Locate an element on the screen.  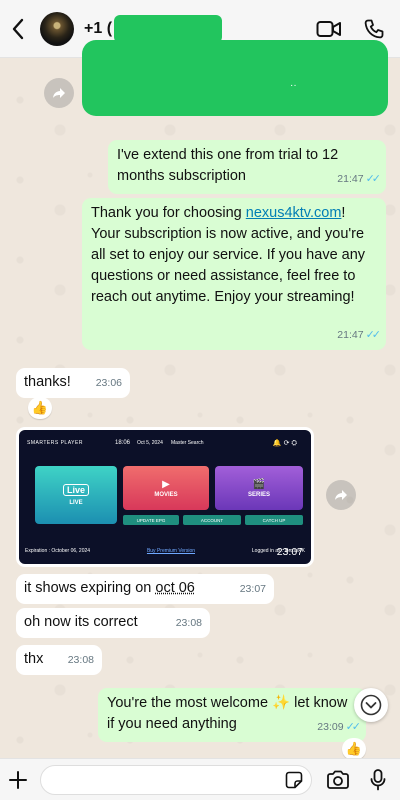
composer-bar is located at coordinates (200, 779).